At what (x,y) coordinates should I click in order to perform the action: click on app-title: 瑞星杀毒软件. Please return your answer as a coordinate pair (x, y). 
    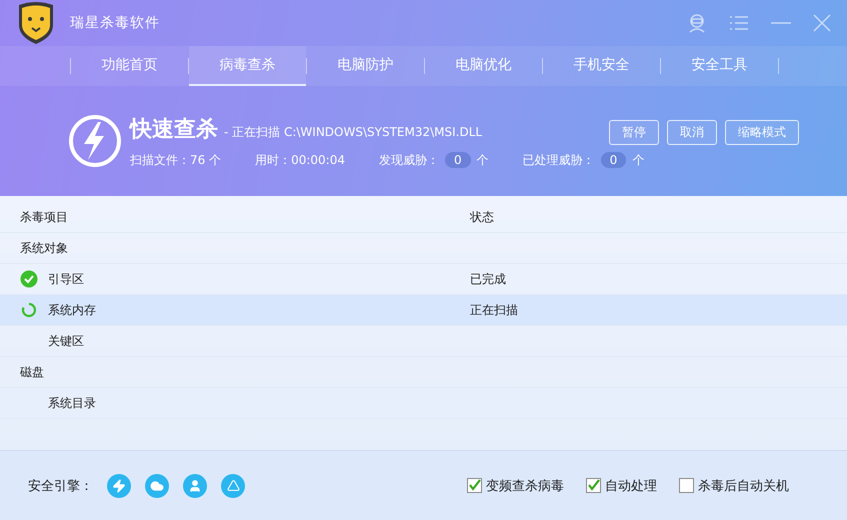
    Looking at the image, I should click on (115, 23).